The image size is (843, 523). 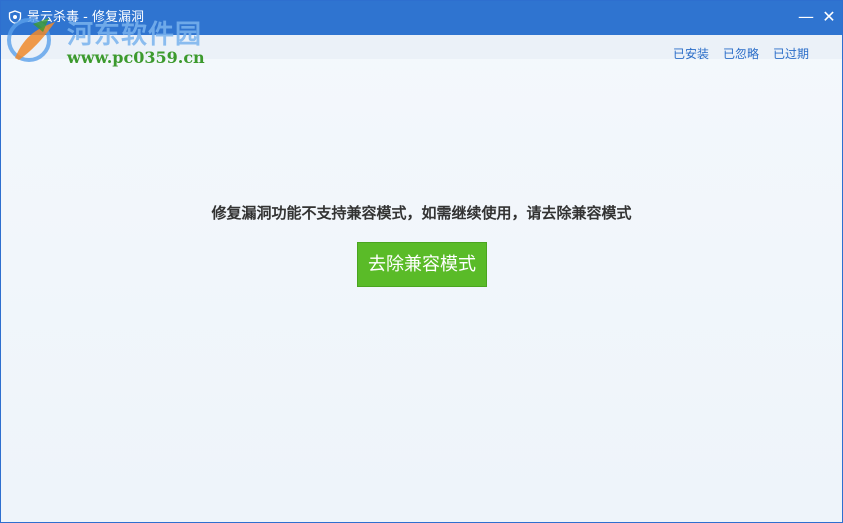 I want to click on expired-link: 已过期, so click(x=791, y=53).